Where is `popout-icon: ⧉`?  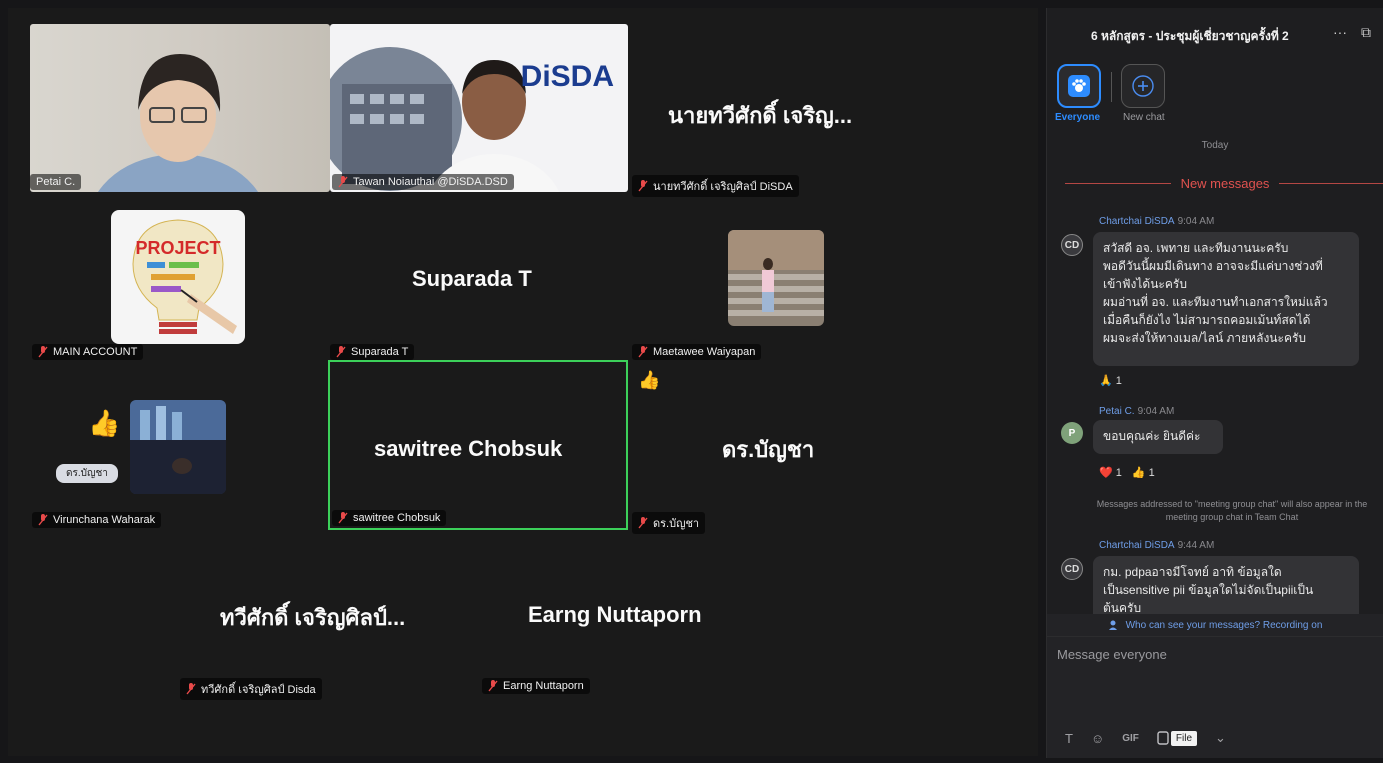 popout-icon: ⧉ is located at coordinates (1366, 32).